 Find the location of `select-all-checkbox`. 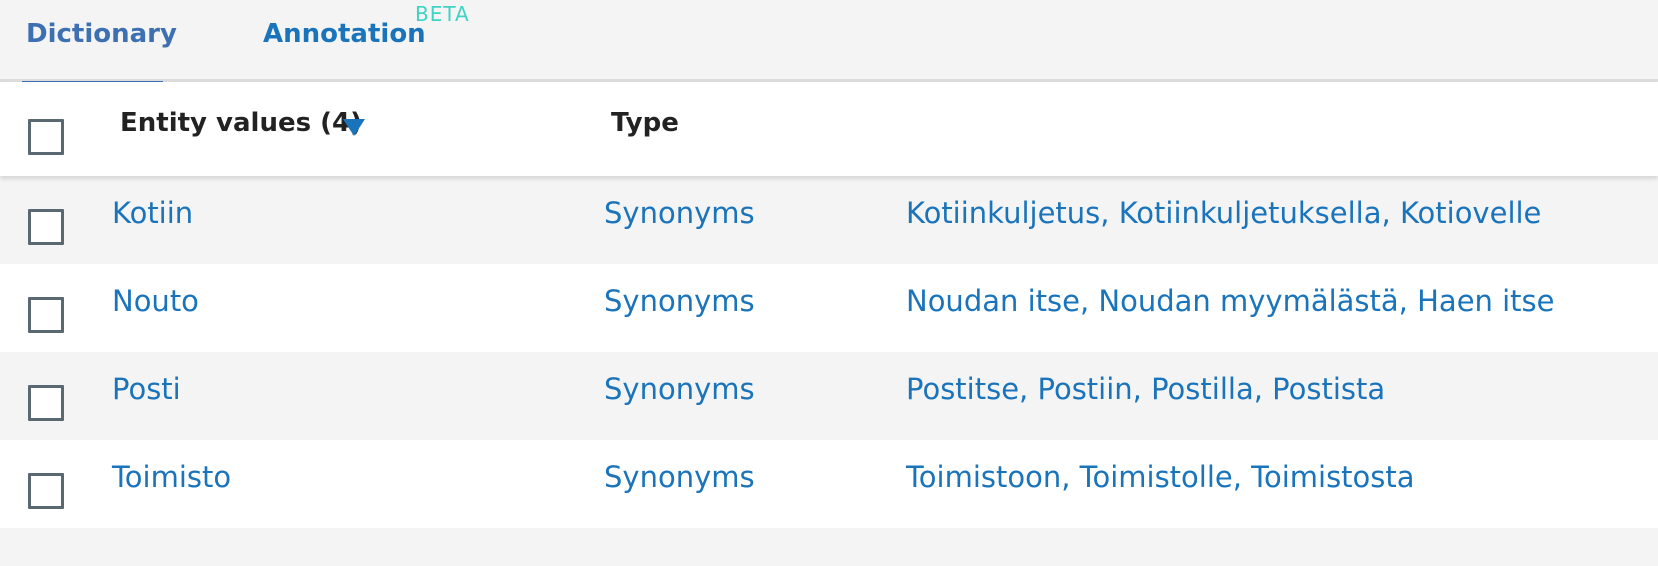

select-all-checkbox is located at coordinates (46, 137).